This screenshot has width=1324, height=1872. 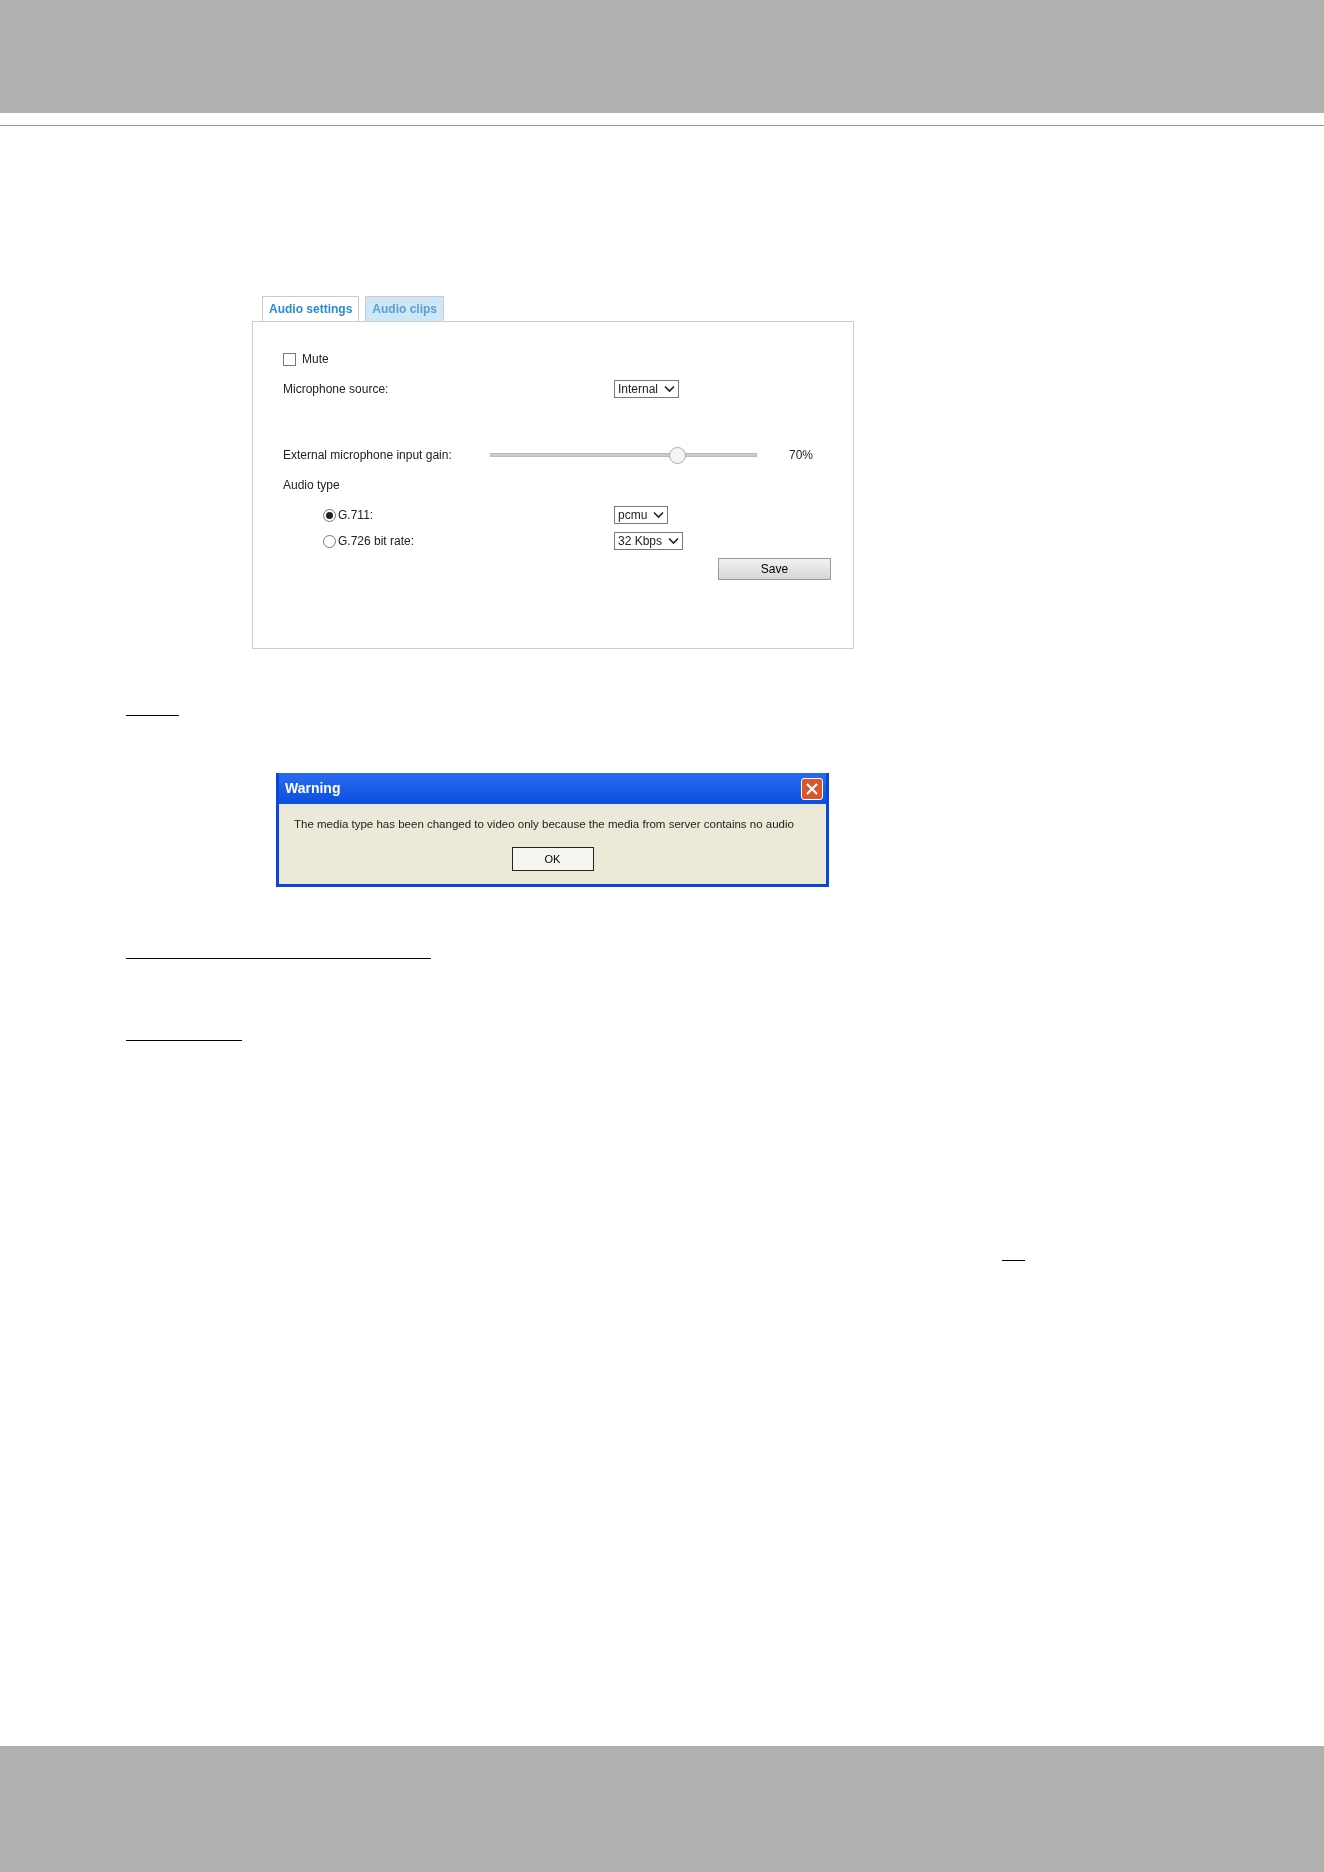 What do you see at coordinates (315, 359) in the screenshot?
I see `checkbox-label: Mute` at bounding box center [315, 359].